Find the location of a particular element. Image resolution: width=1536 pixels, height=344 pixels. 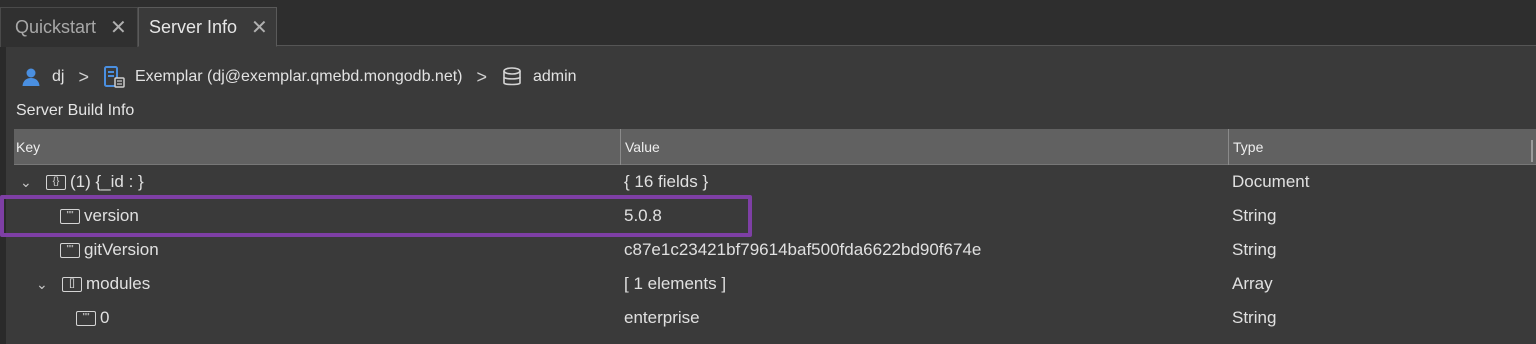

key-cell: ⌄ {} (1) {_id : } is located at coordinates (82, 182).